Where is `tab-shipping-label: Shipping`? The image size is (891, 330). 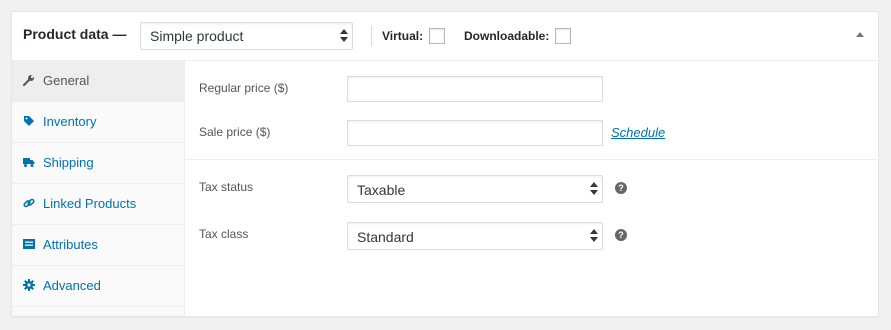 tab-shipping-label: Shipping is located at coordinates (68, 162).